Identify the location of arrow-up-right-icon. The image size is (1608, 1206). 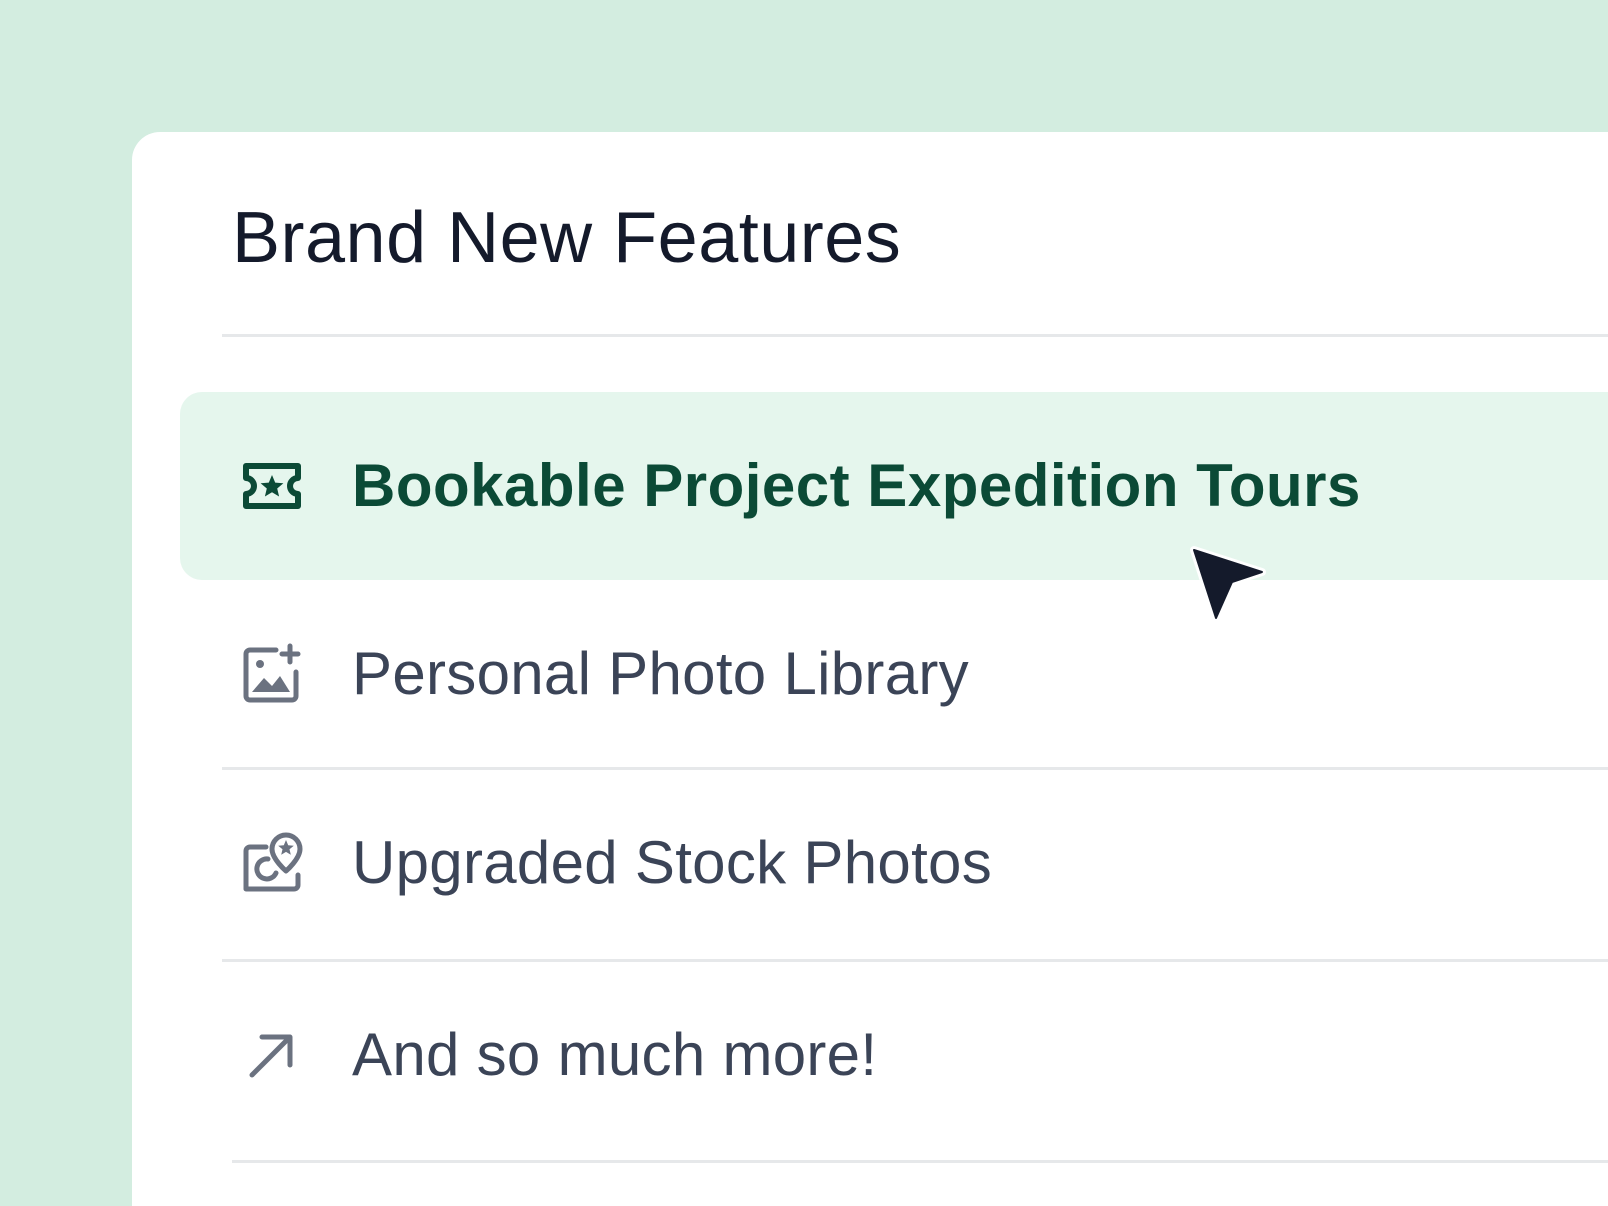
(271, 1056).